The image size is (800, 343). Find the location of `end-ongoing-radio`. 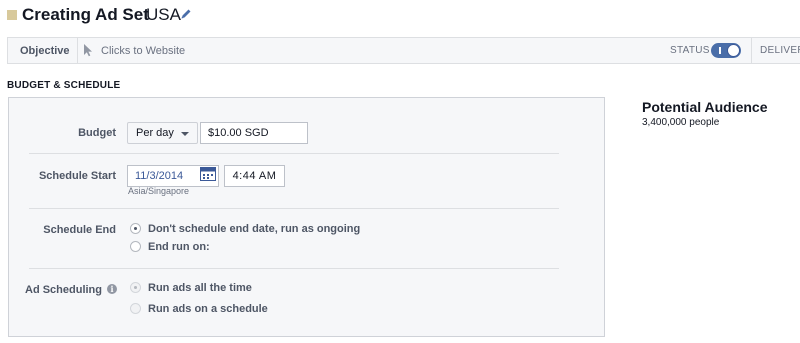

end-ongoing-radio is located at coordinates (135, 228).